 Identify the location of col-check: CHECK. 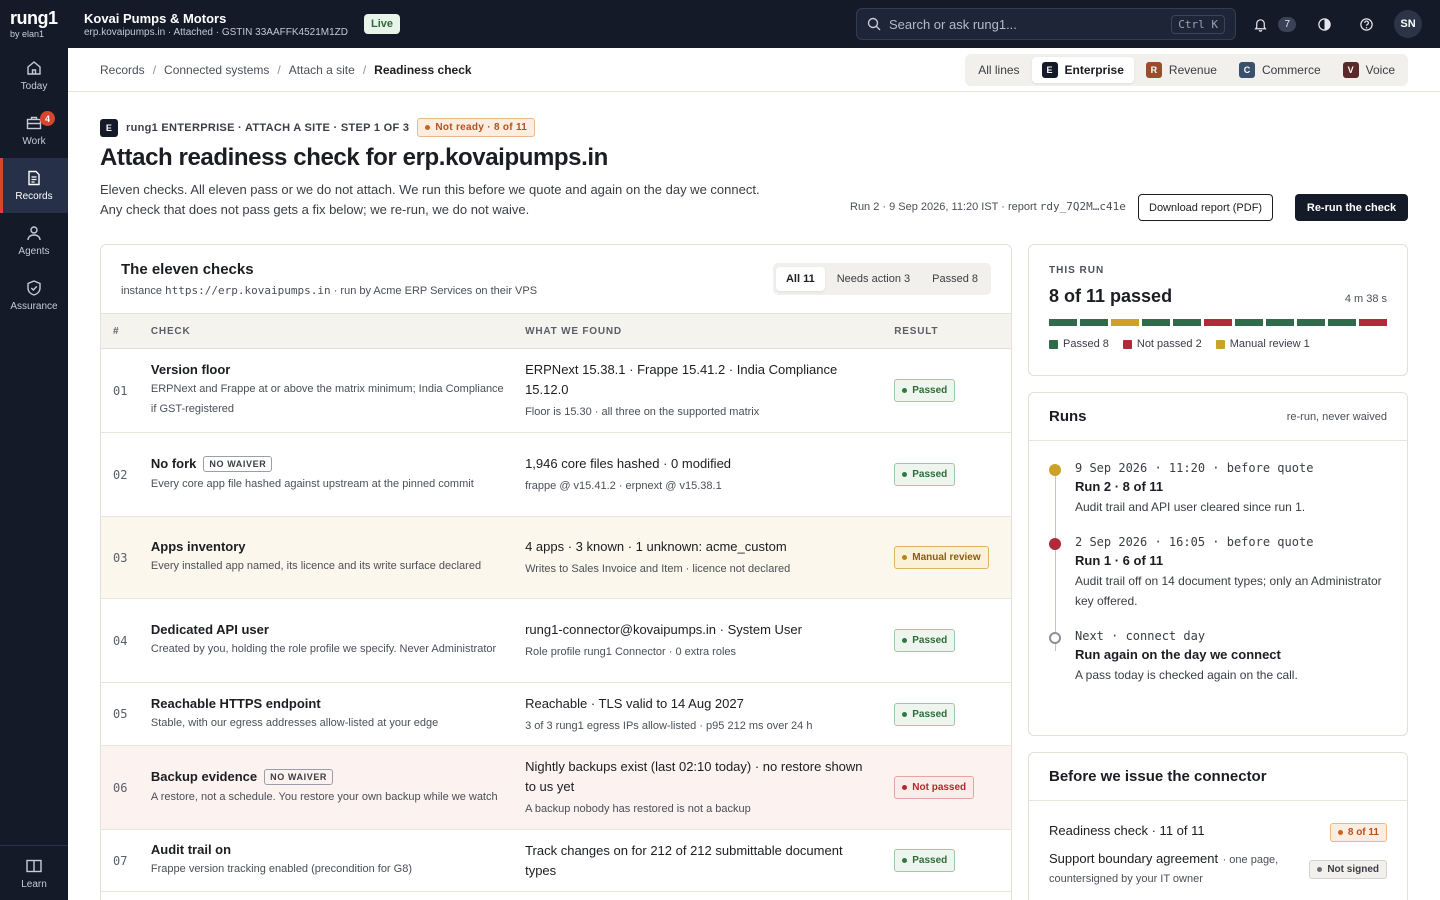
(170, 331).